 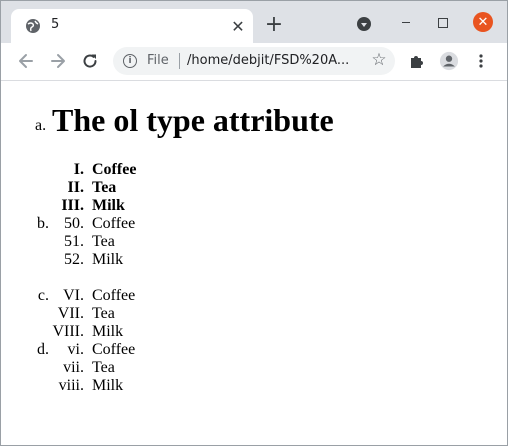 I want to click on list-item: viii. Milk, so click(x=101, y=386).